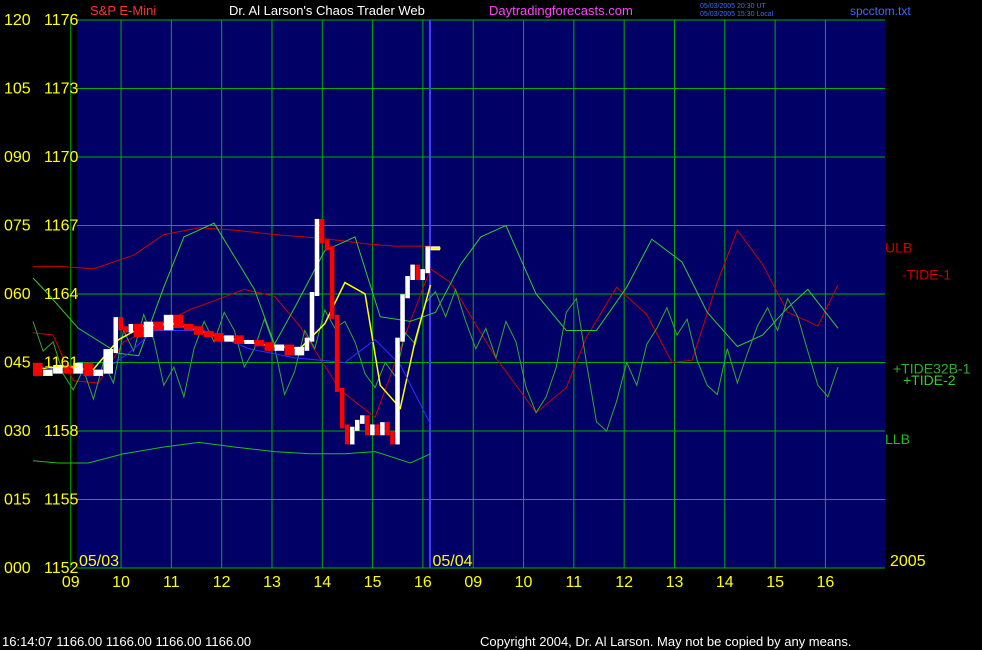 The width and height of the screenshot is (982, 650). What do you see at coordinates (897, 439) in the screenshot?
I see `series-label: LLB` at bounding box center [897, 439].